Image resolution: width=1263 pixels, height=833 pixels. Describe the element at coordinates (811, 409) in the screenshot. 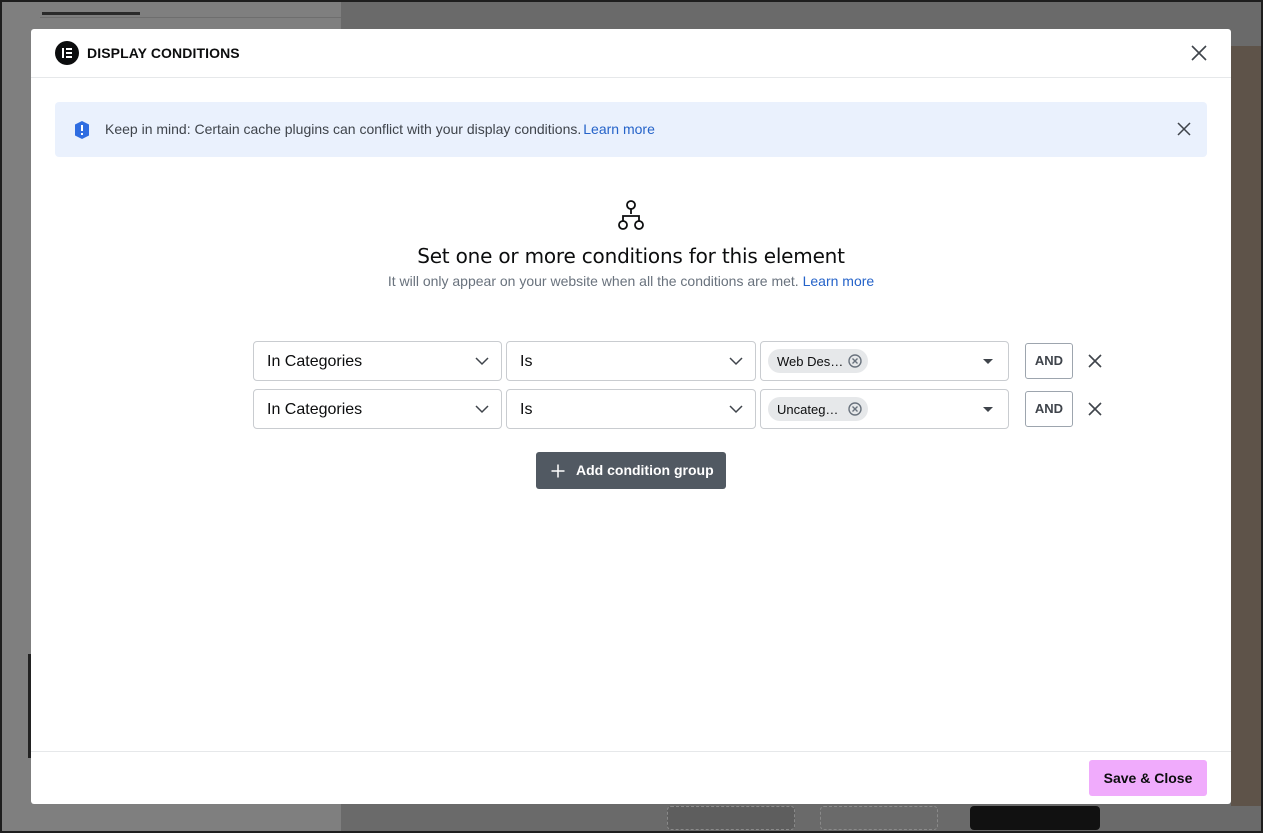

I see `value-chip-label: Uncategorized` at that location.